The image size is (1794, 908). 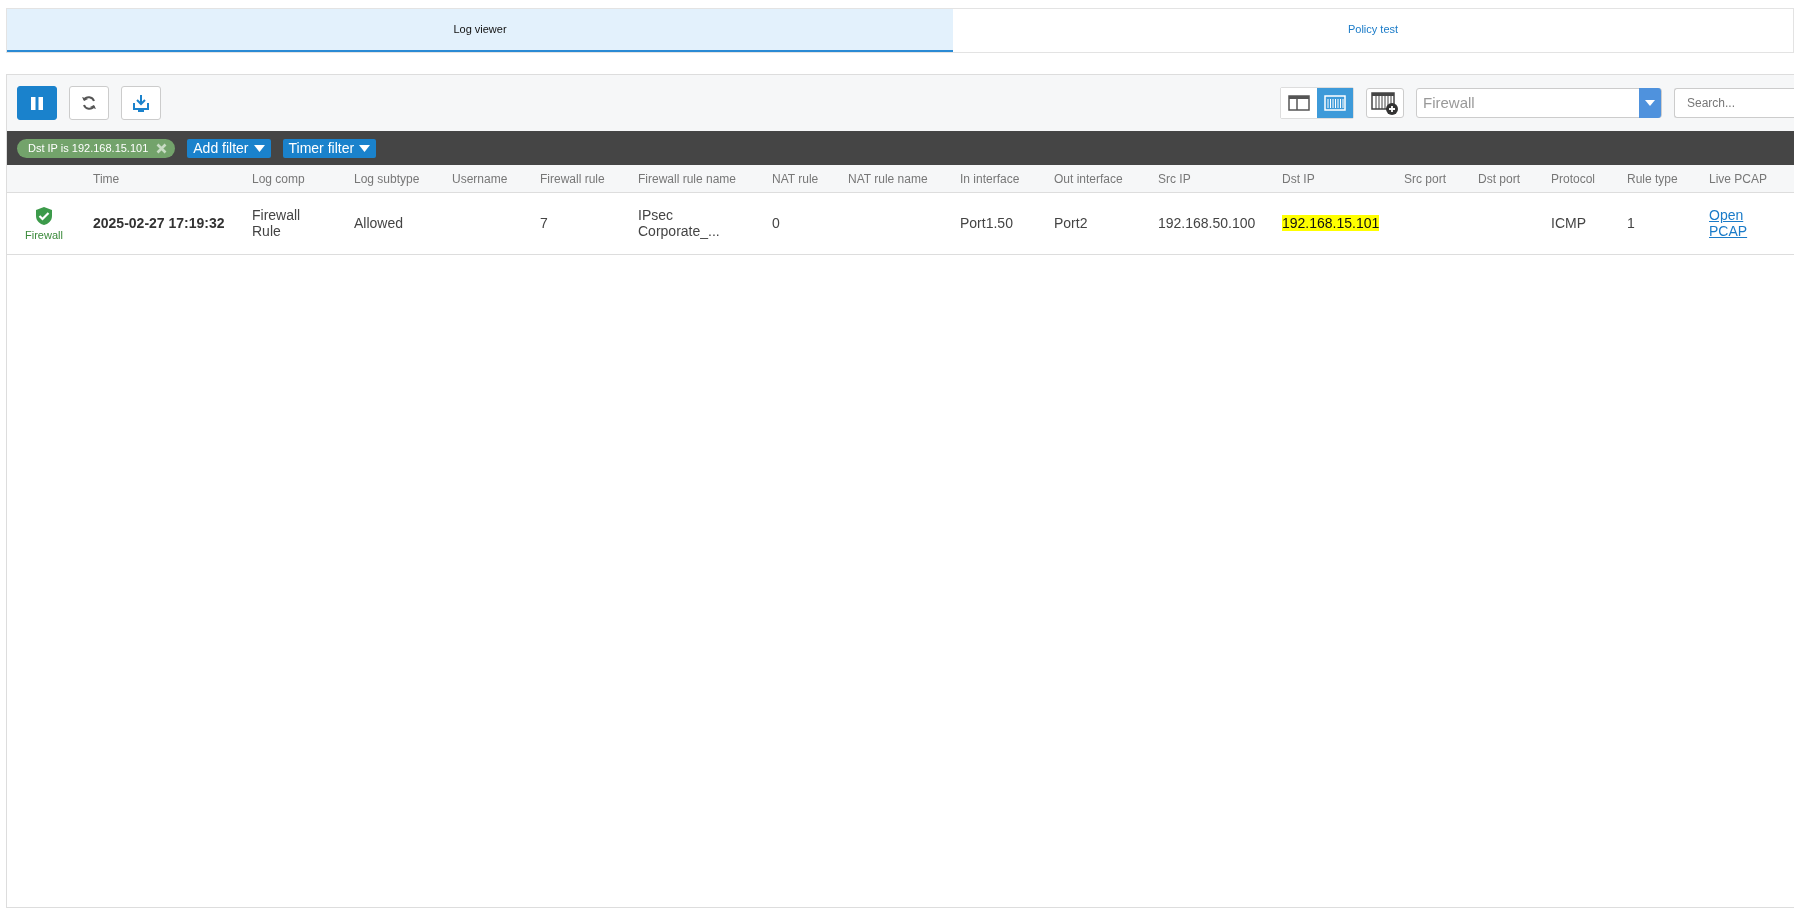 I want to click on column-header: Rule type, so click(x=1652, y=179).